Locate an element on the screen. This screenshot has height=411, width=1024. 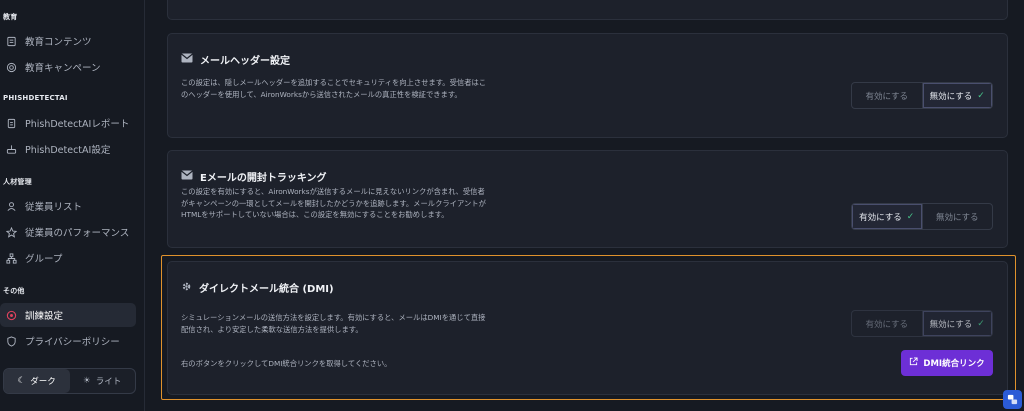
sidebar-item-training-settings: 訓練設定 is located at coordinates (68, 315).